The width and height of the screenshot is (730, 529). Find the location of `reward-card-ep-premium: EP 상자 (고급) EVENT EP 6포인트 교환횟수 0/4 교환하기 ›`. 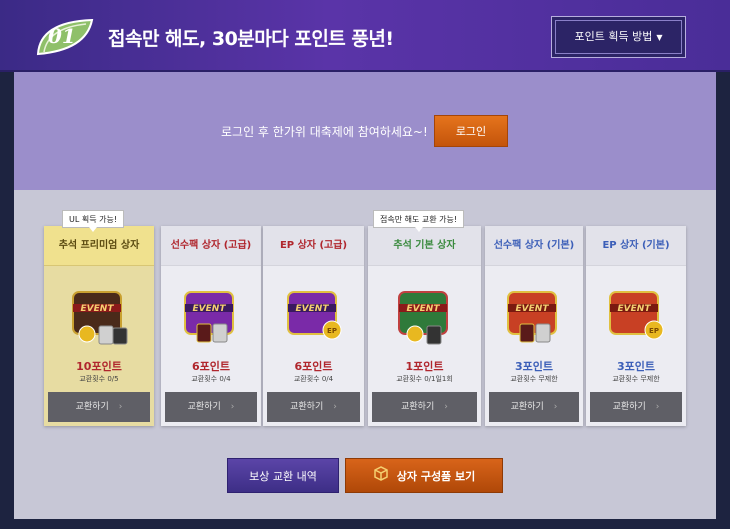

reward-card-ep-premium: EP 상자 (고급) EVENT EP 6포인트 교환횟수 0/4 교환하기 › is located at coordinates (313, 326).